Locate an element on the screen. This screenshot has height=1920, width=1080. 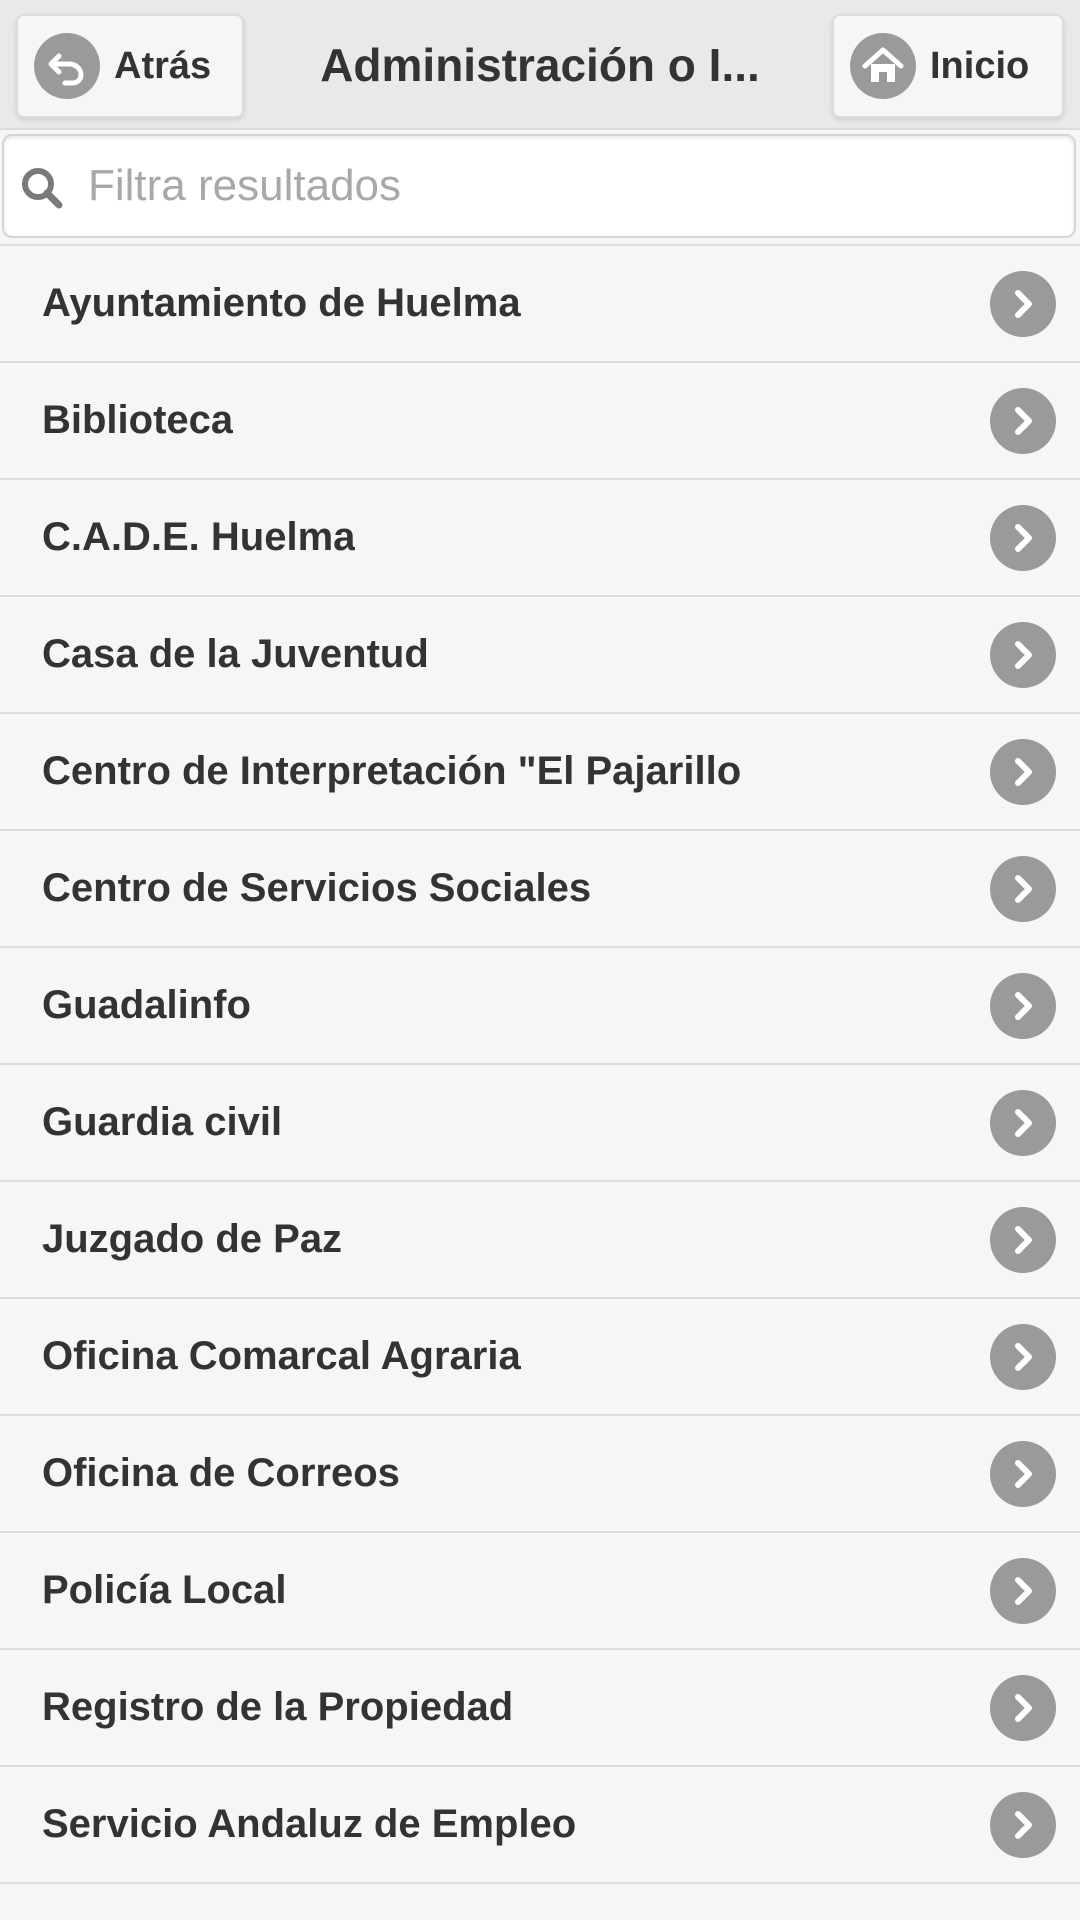
list-item-label: C.A.D.E. Huelma is located at coordinates (199, 537).